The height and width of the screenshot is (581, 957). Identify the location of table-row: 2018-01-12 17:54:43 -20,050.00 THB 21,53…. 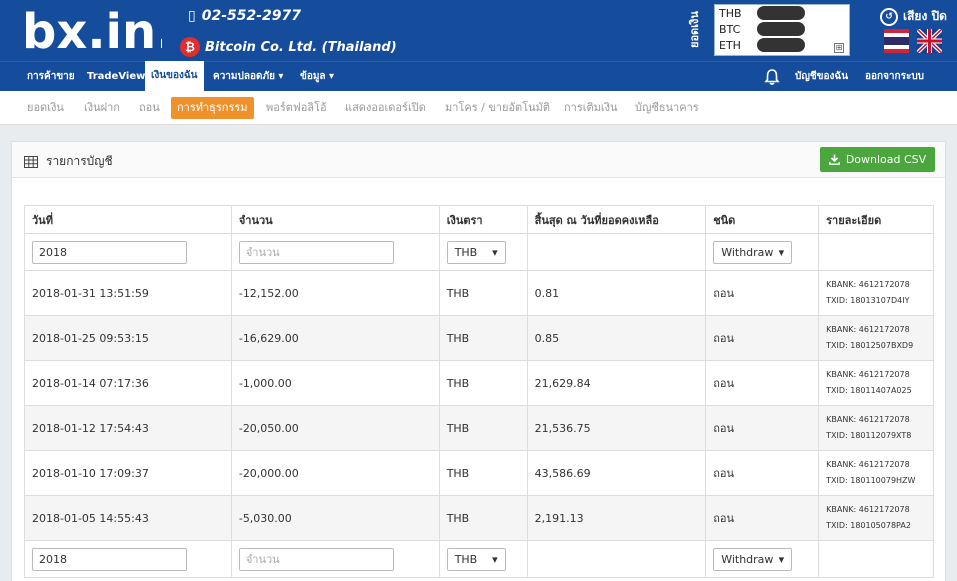
(479, 428).